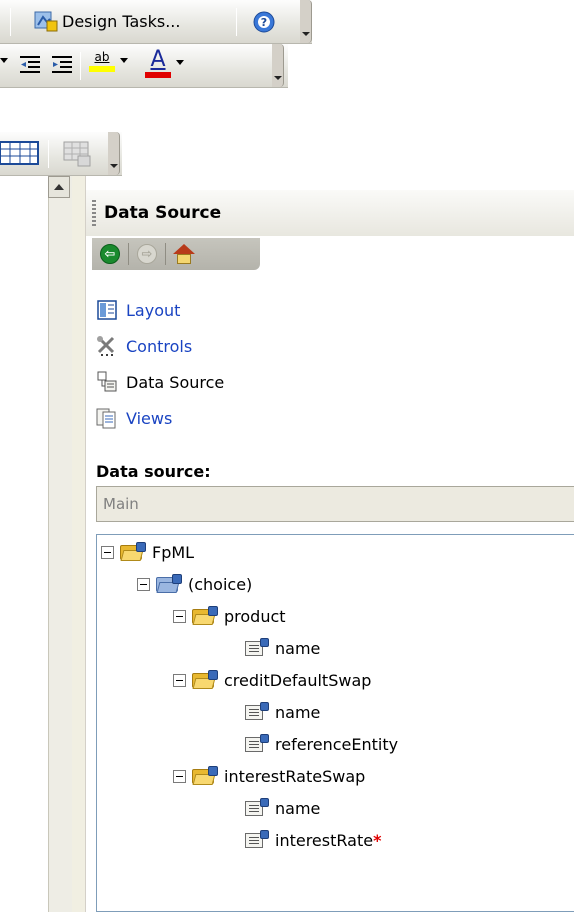 Image resolution: width=574 pixels, height=912 pixels. What do you see at coordinates (24, 544) in the screenshot?
I see `document-area` at bounding box center [24, 544].